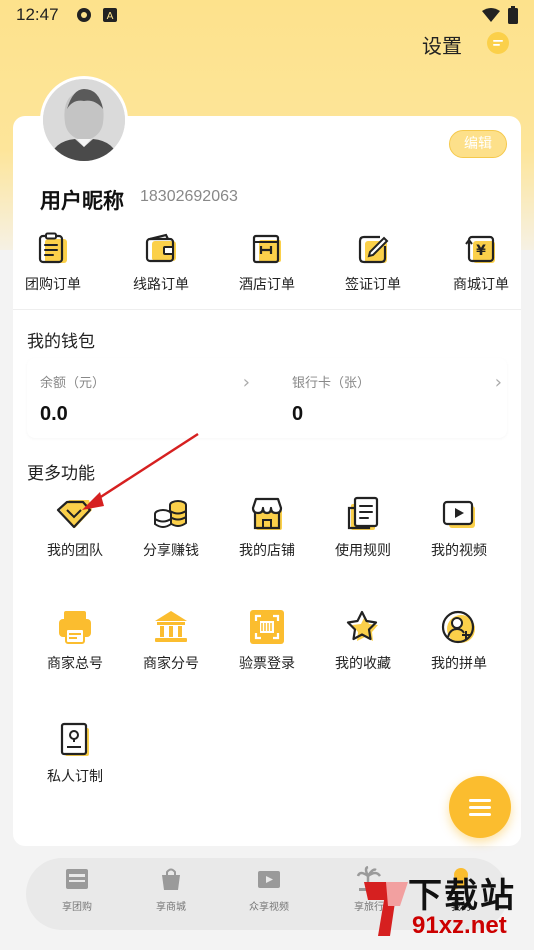  I want to click on watermark-logo-icon, so click(386, 909).